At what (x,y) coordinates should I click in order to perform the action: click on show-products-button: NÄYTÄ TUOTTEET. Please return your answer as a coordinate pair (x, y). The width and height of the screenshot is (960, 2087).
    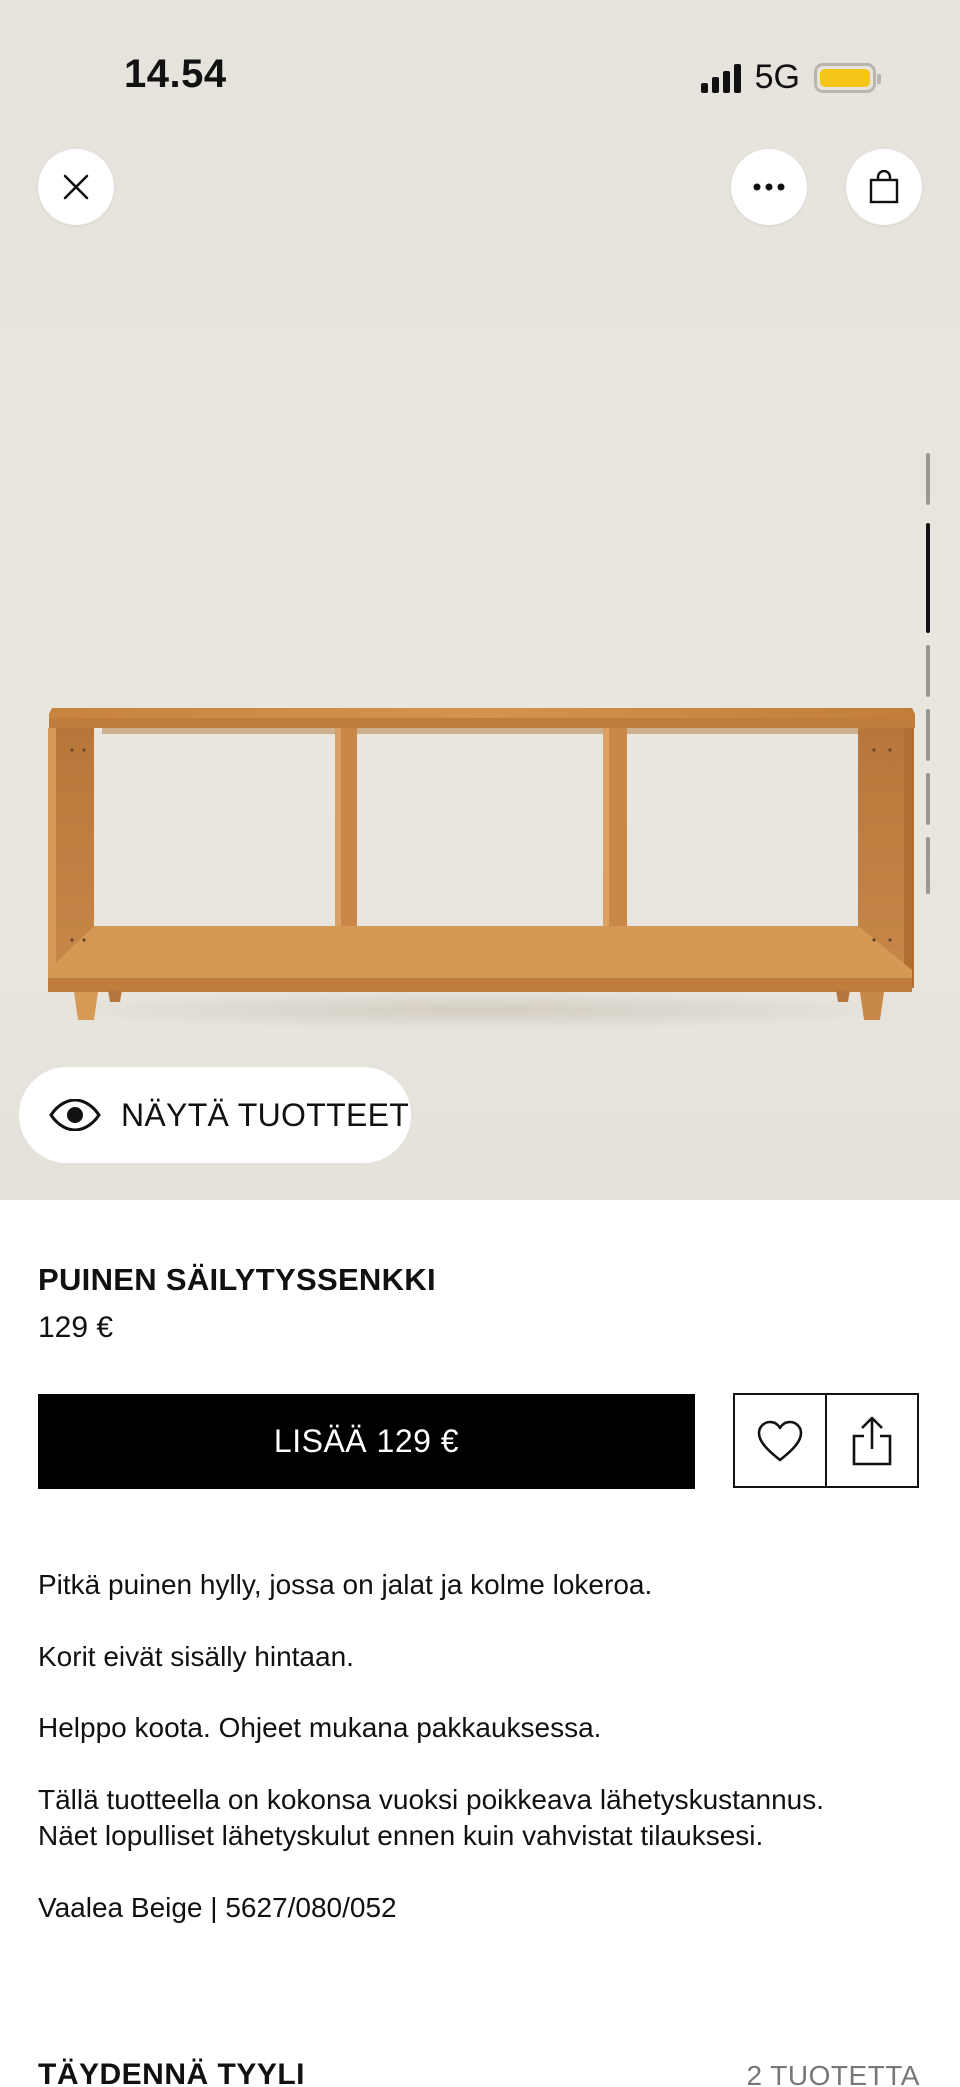
    Looking at the image, I should click on (215, 1115).